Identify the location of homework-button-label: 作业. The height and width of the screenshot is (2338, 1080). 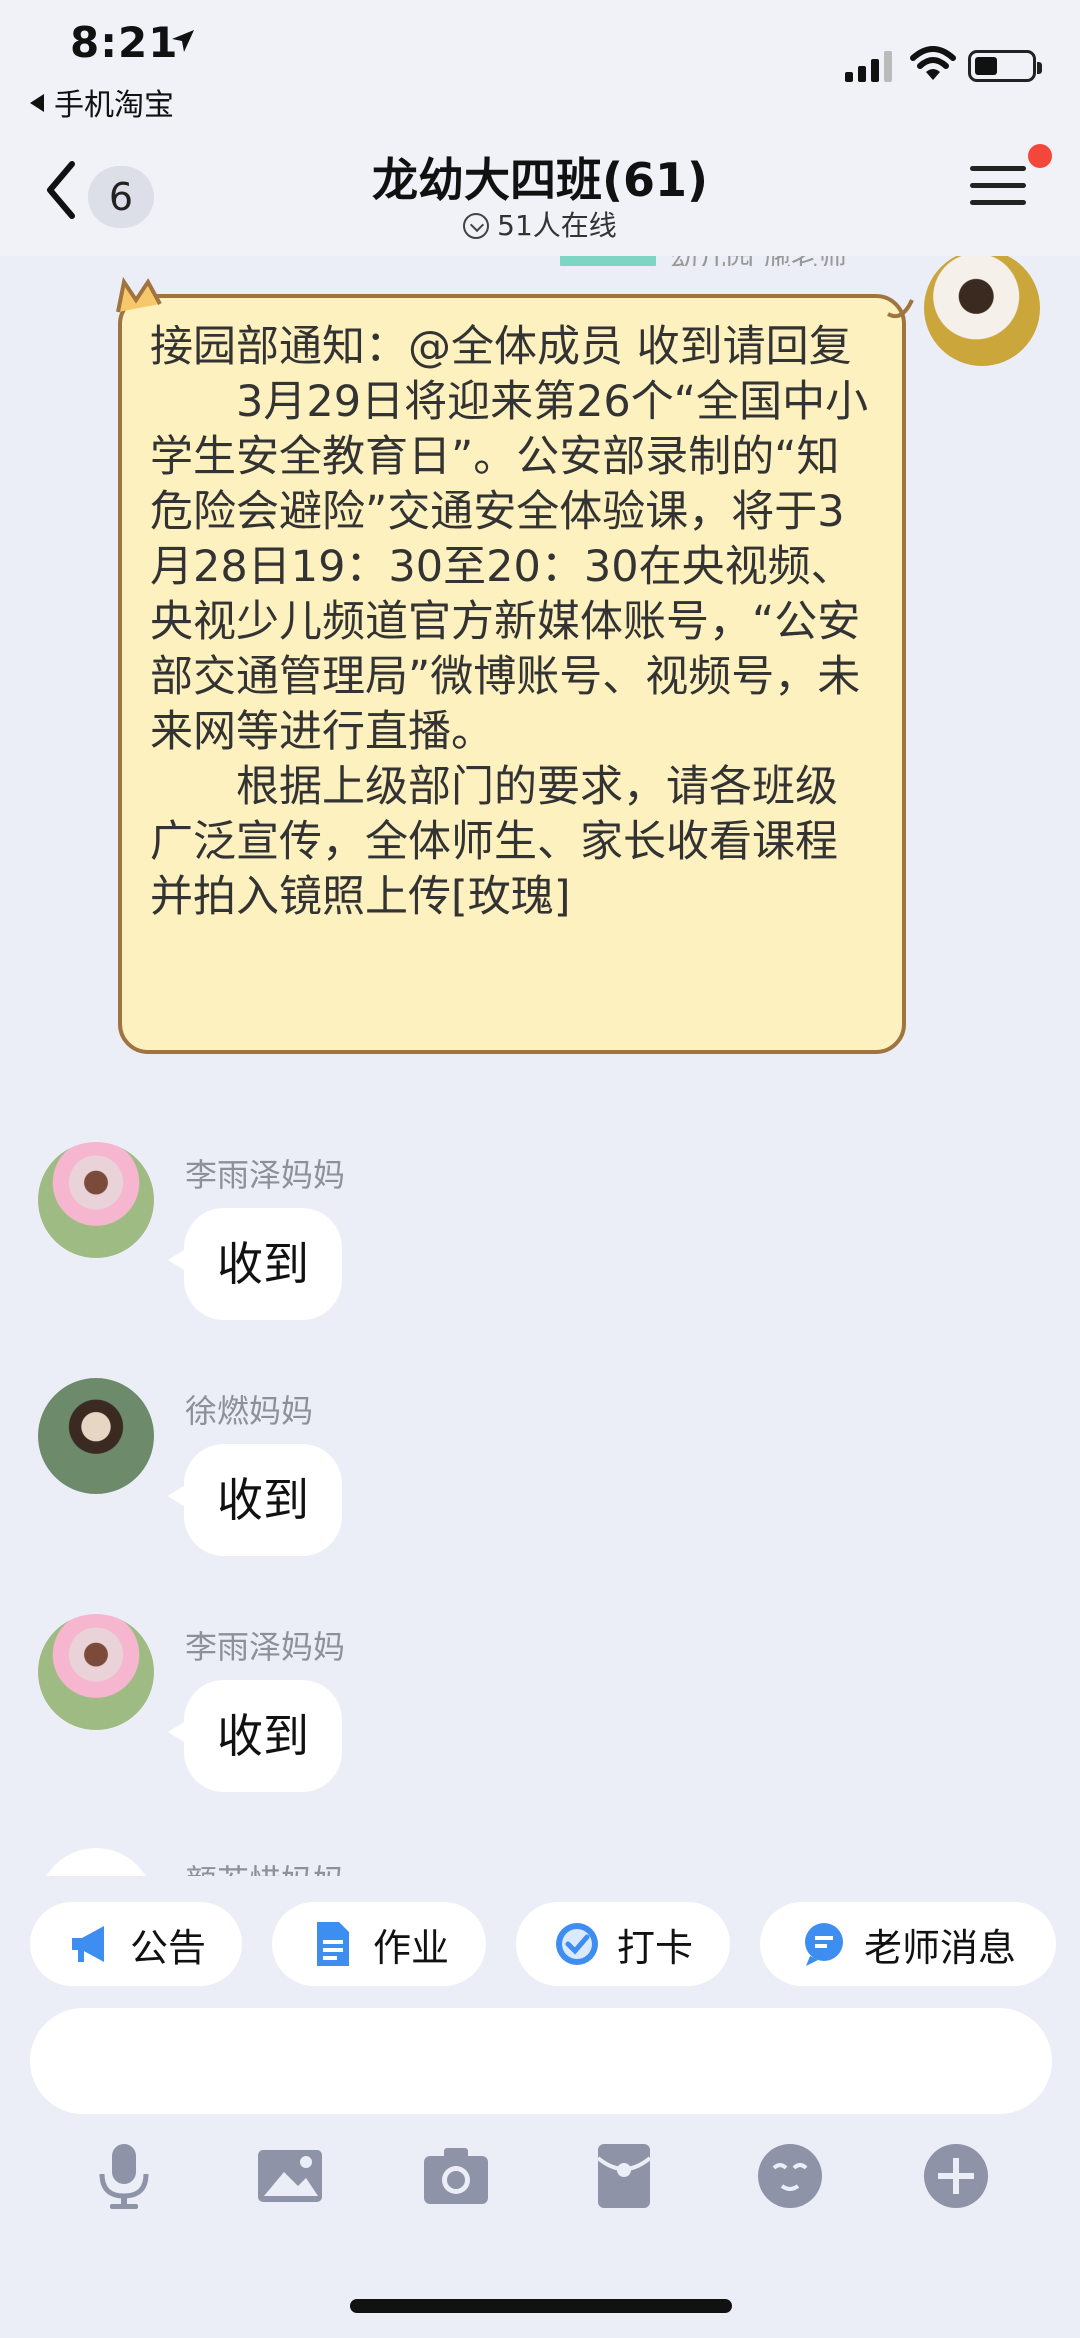
(410, 1947).